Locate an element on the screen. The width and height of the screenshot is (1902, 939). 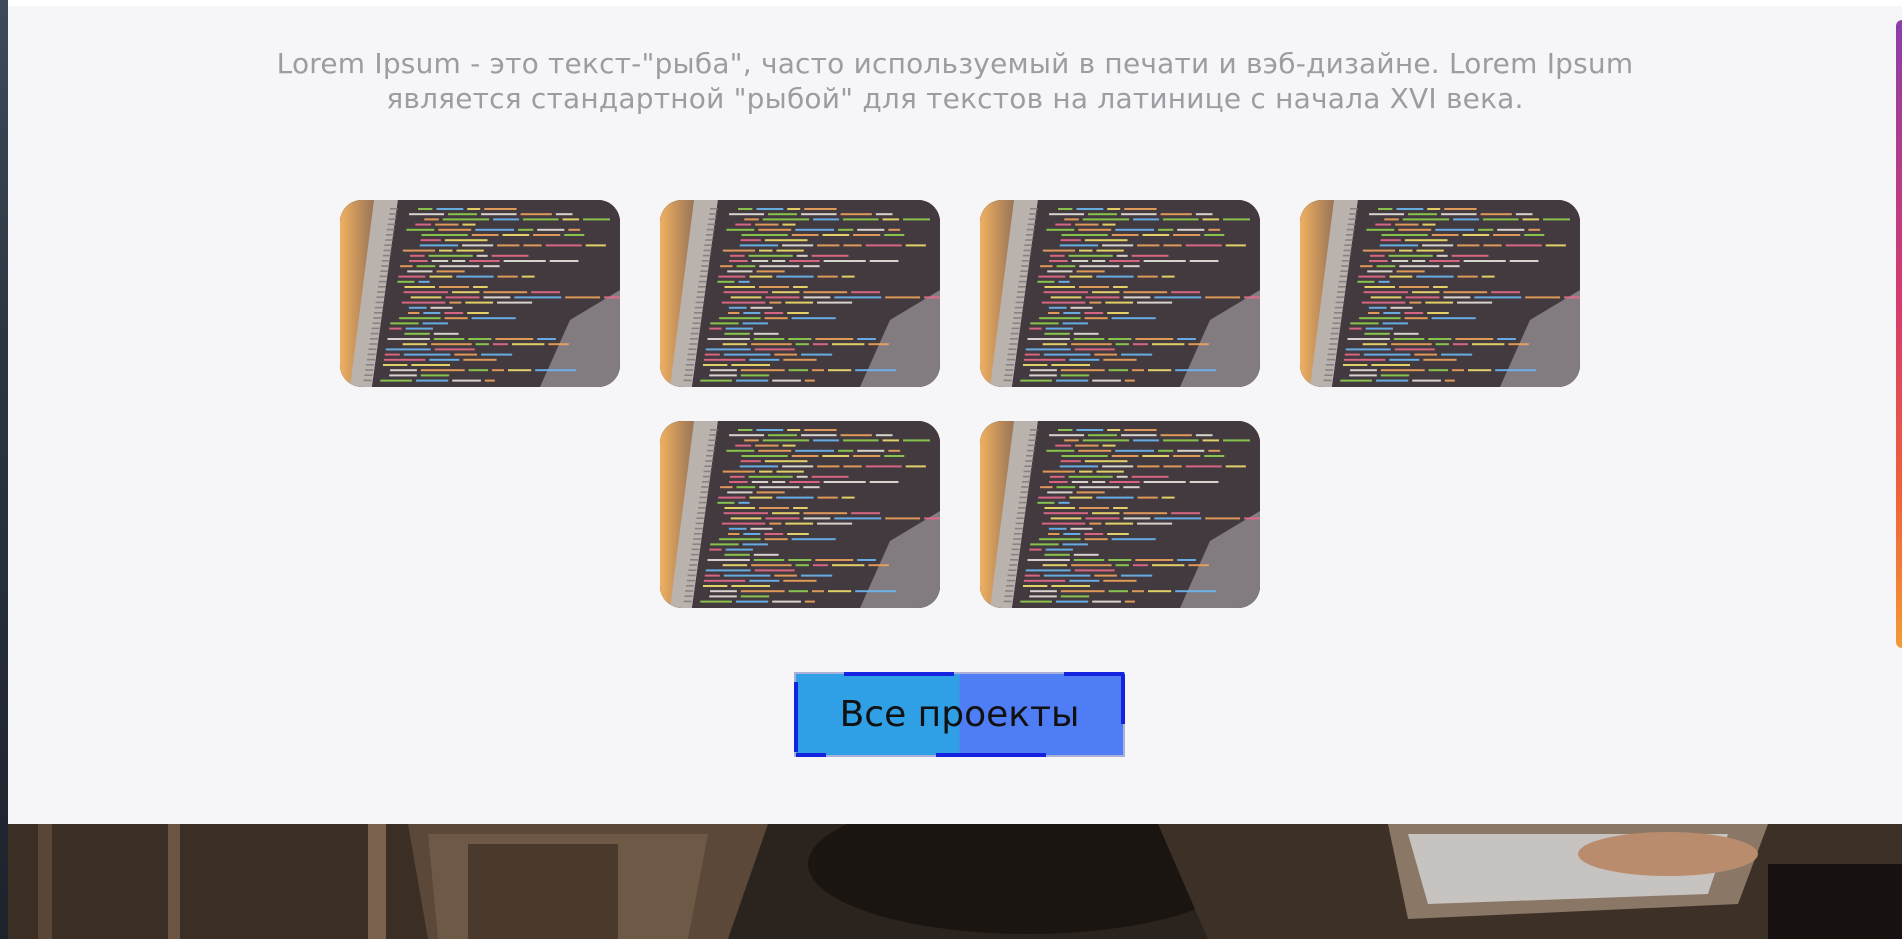
all-projects-button: Все проекты is located at coordinates (959, 714).